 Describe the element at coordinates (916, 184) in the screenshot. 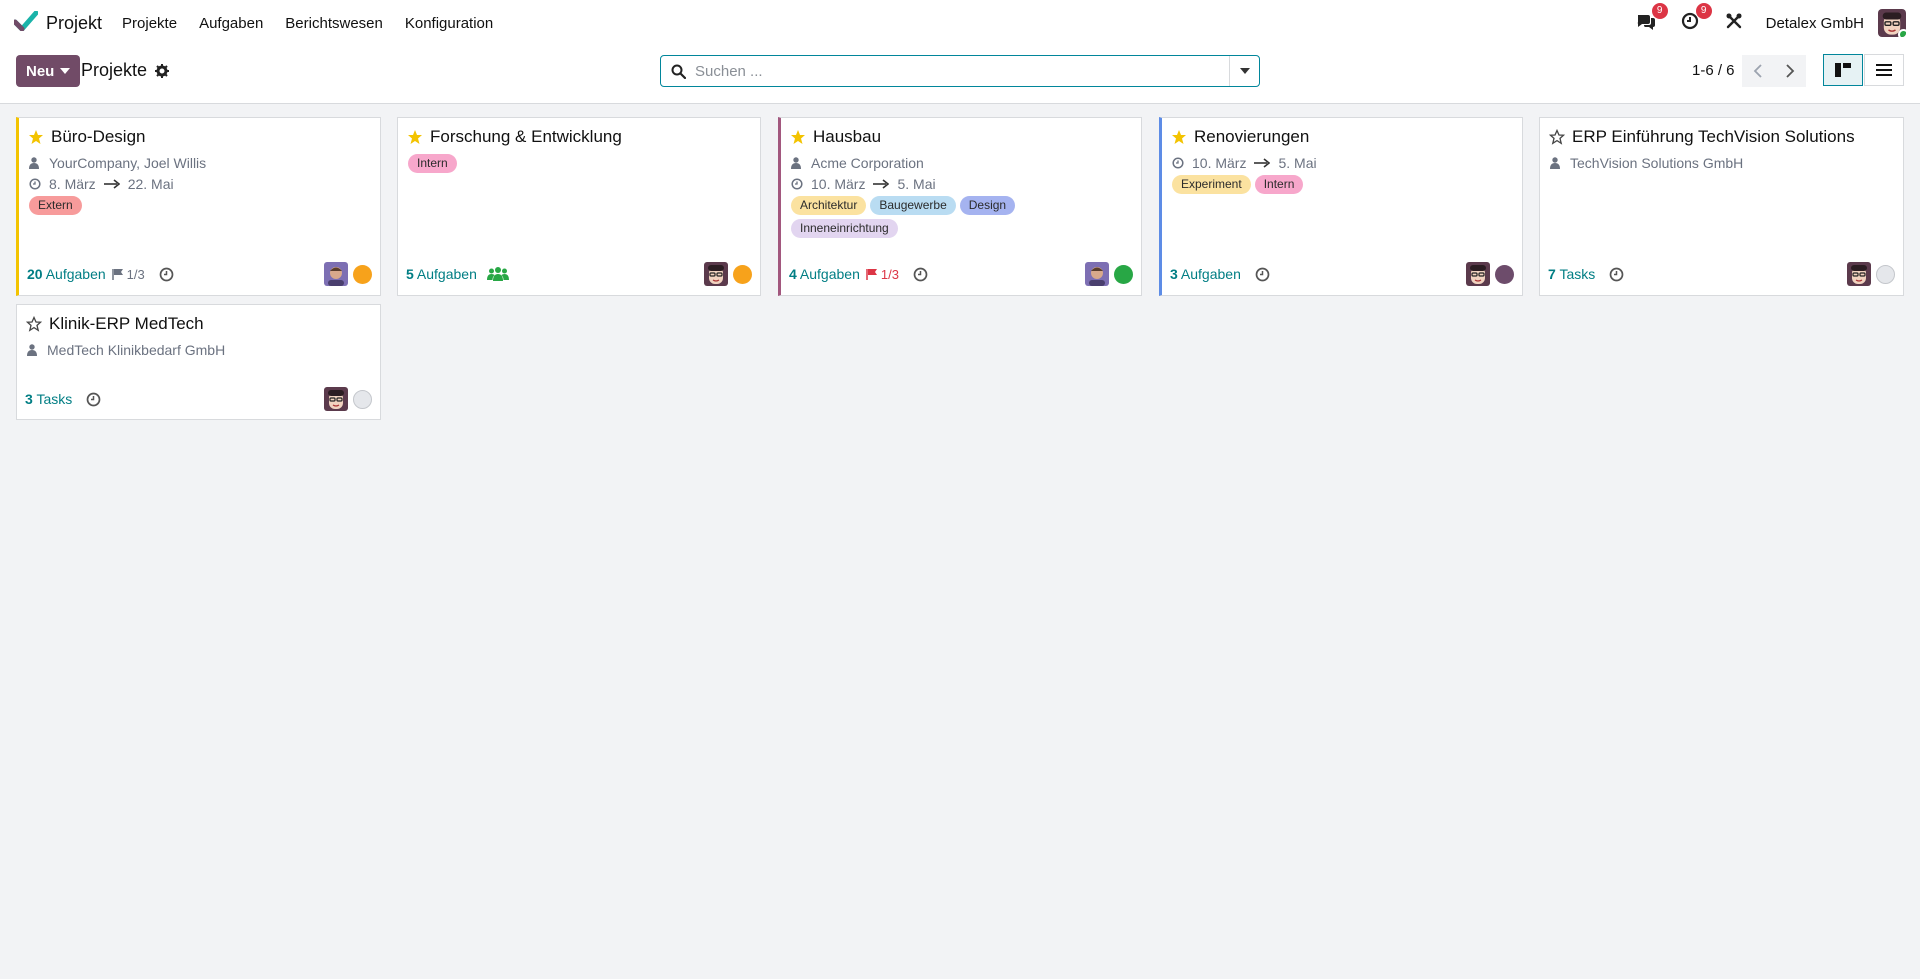

I see `date-end: 5. Mai` at that location.